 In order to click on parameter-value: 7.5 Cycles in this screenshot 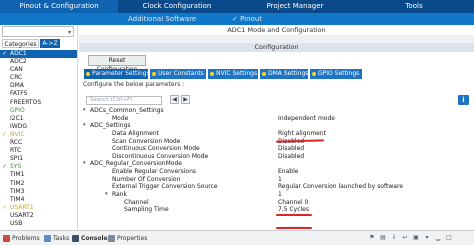, I will do `click(293, 210)`.